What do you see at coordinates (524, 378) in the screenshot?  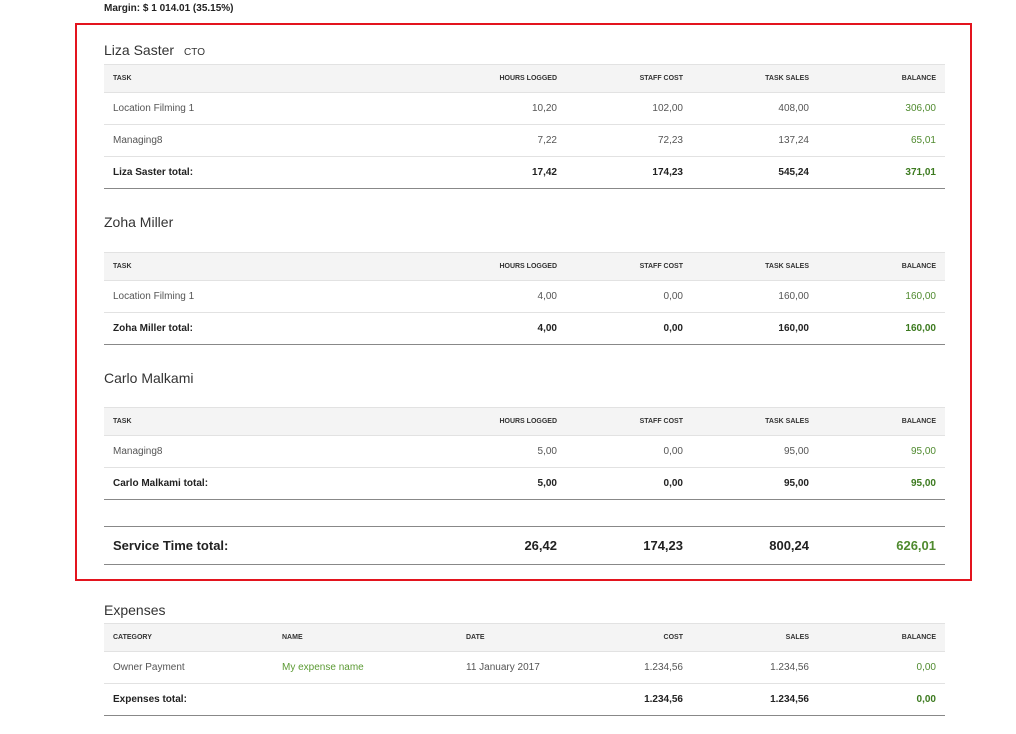 I see `person-header: Carlo Malkami` at bounding box center [524, 378].